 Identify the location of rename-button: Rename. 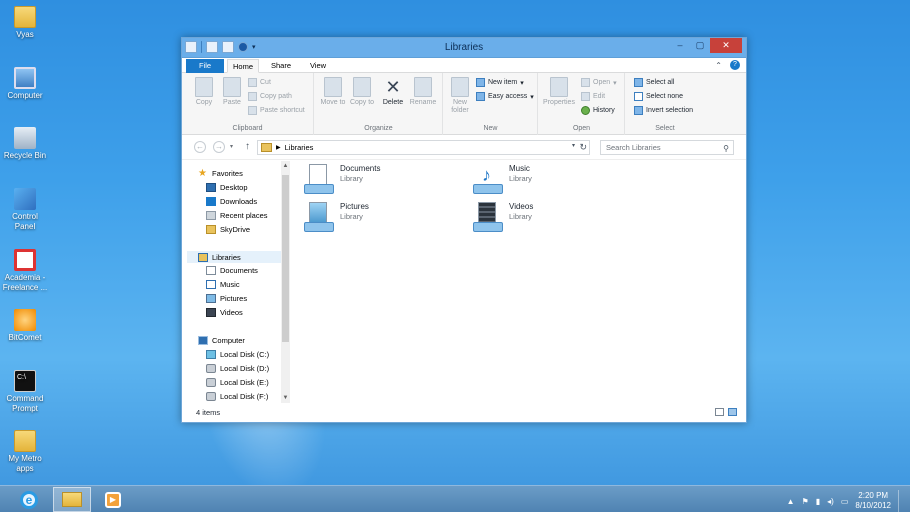
(423, 92).